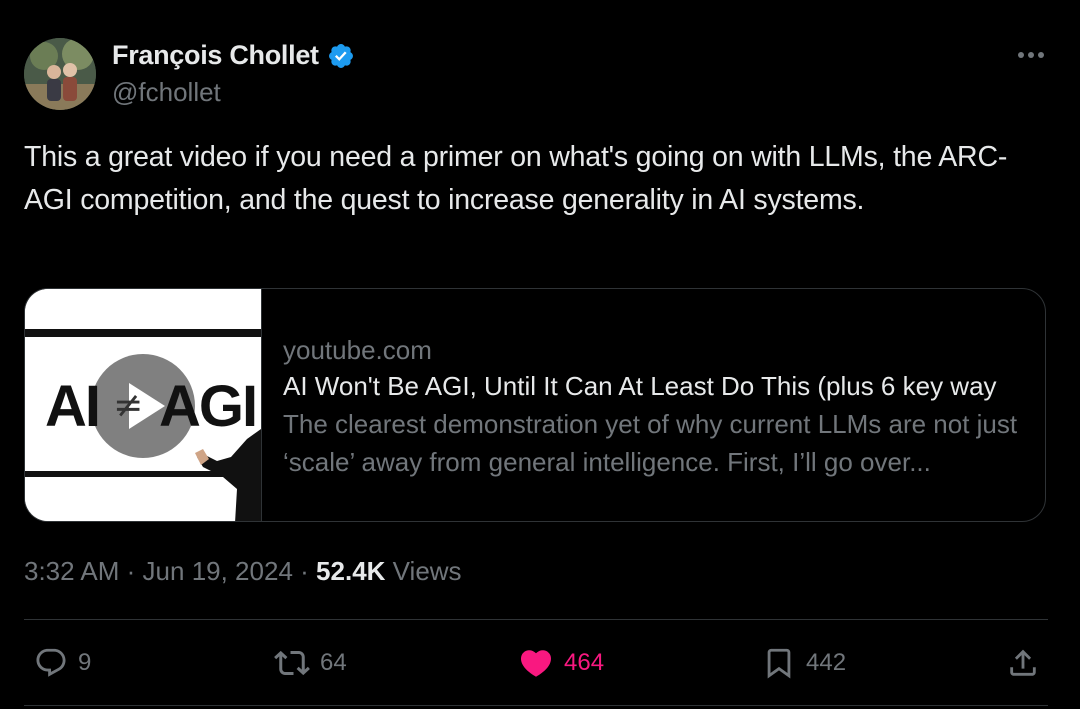  What do you see at coordinates (536, 705) in the screenshot?
I see `bottom-divider` at bounding box center [536, 705].